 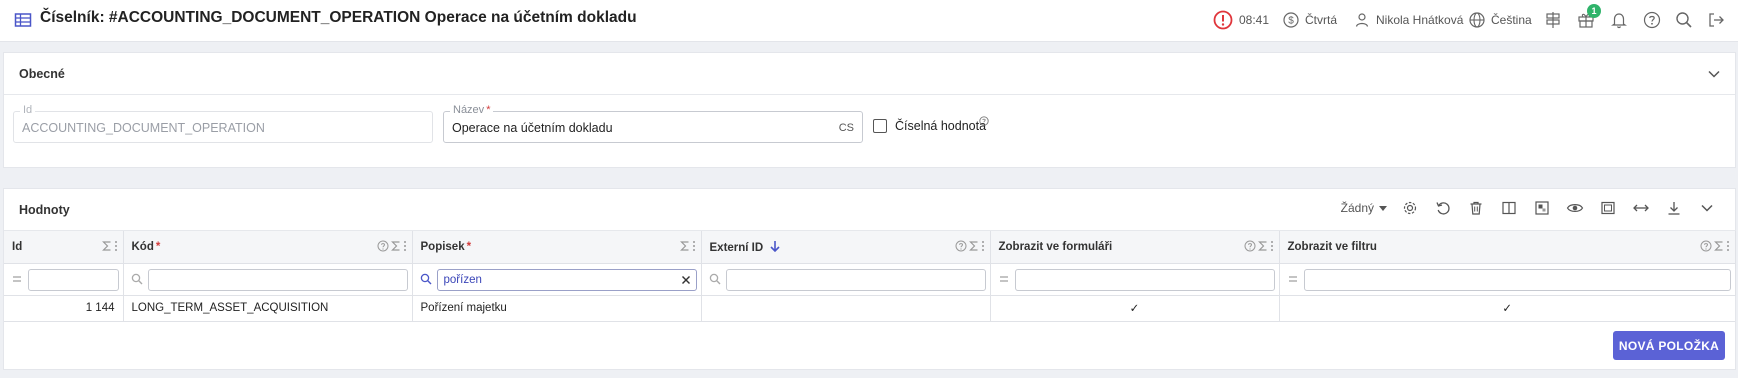 What do you see at coordinates (1714, 74) in the screenshot?
I see `chevron-down-icon` at bounding box center [1714, 74].